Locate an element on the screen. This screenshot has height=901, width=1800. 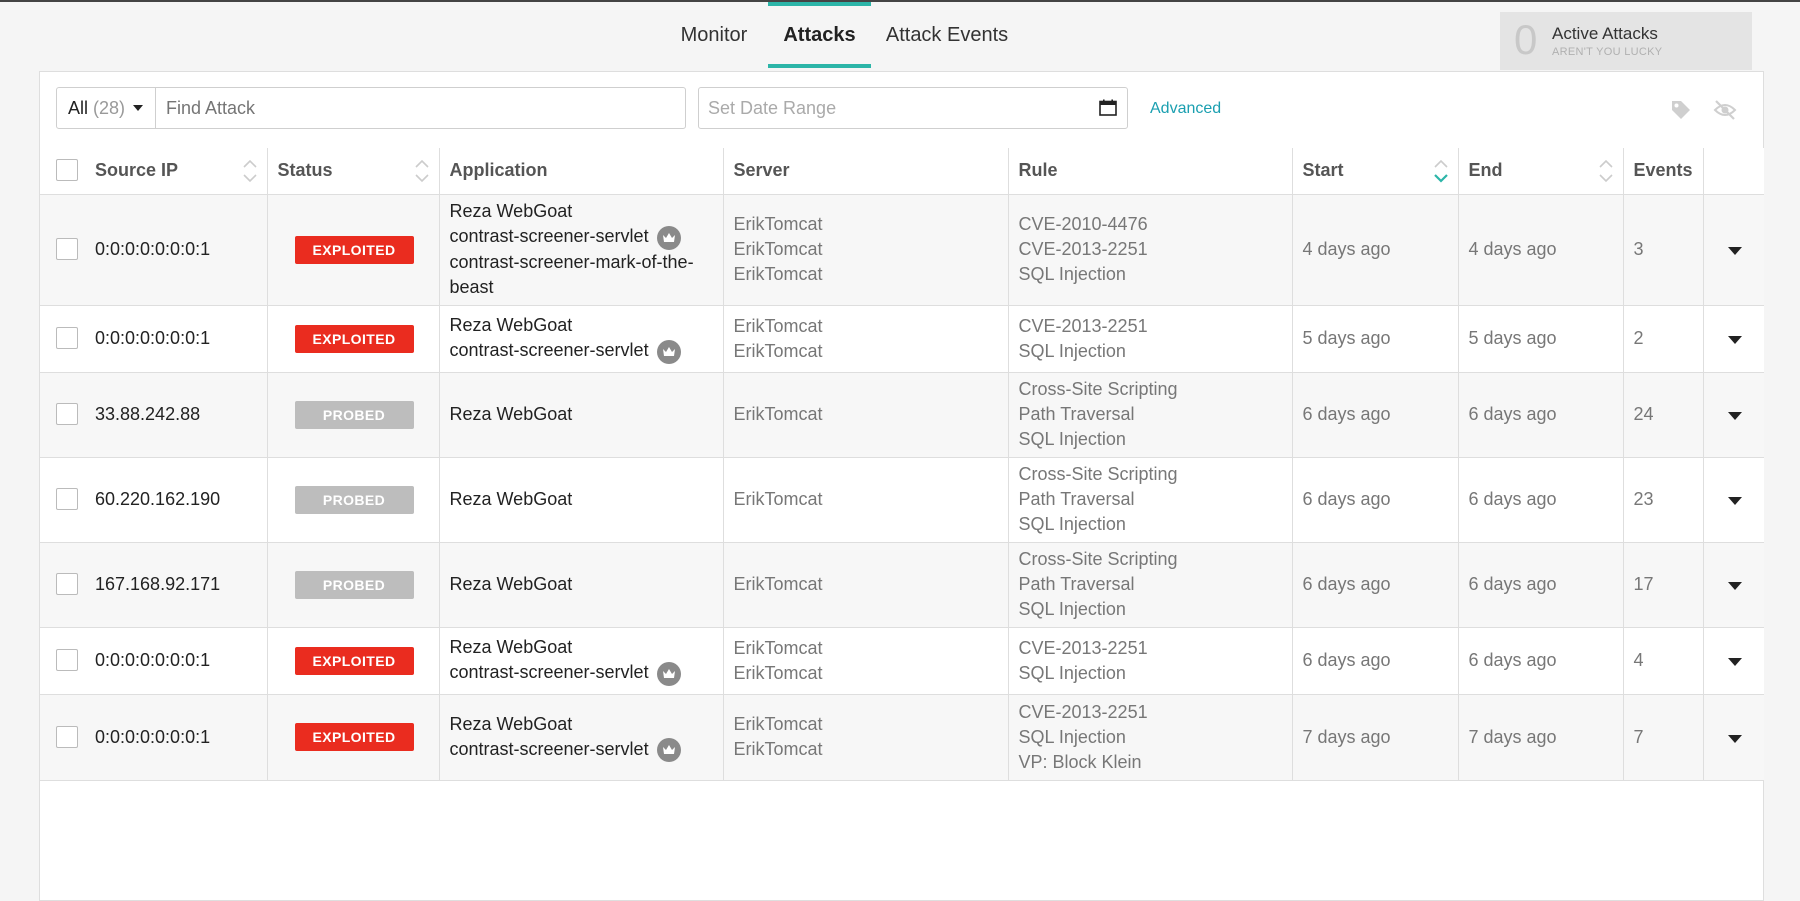
find-attack-input is located at coordinates (421, 108).